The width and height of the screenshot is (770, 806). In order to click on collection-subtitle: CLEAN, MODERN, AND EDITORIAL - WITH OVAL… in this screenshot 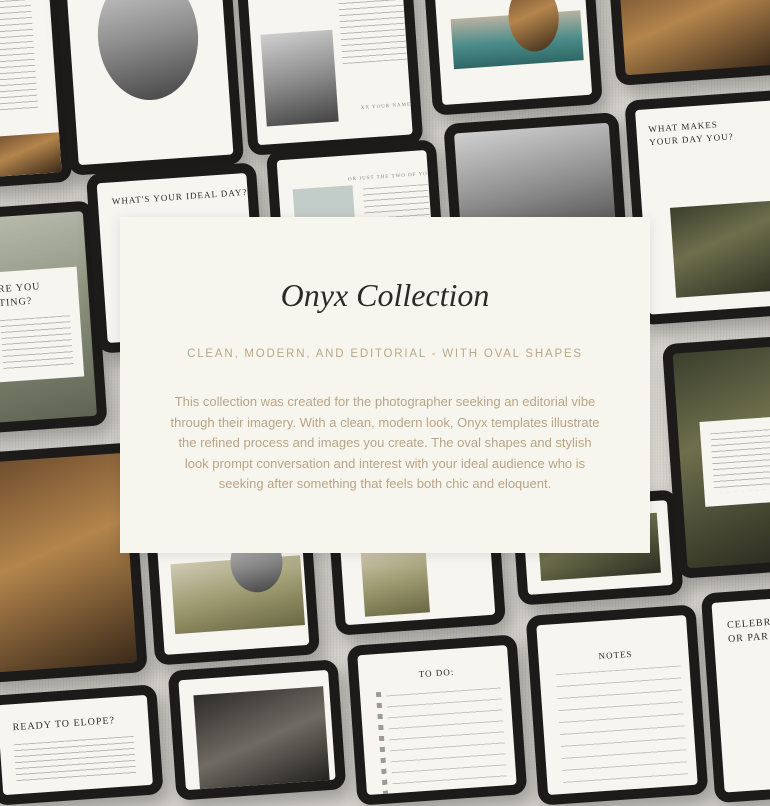, I will do `click(385, 354)`.